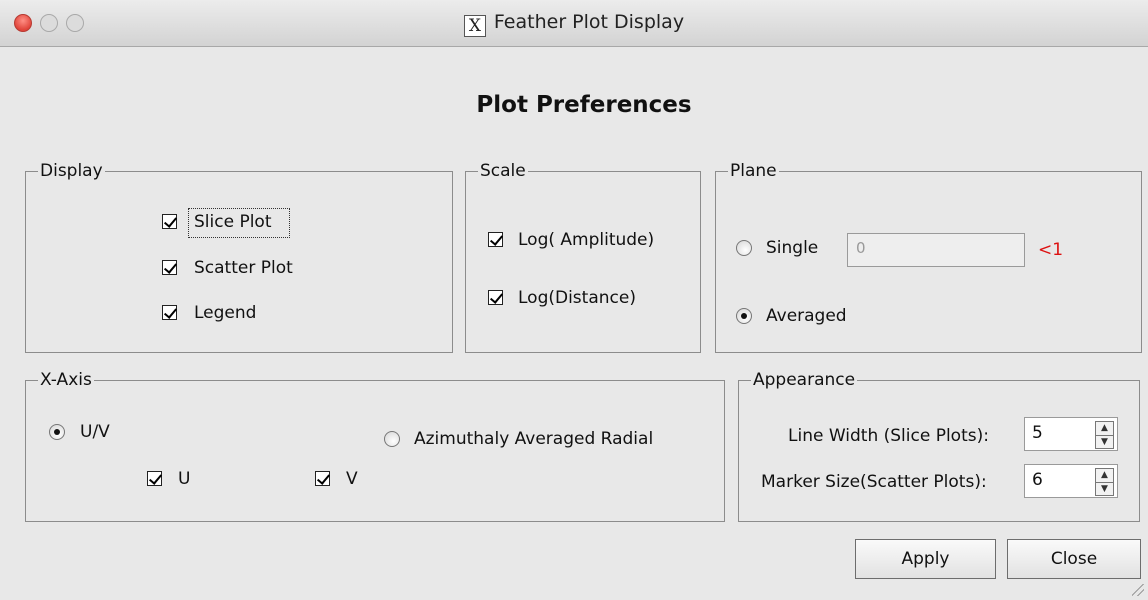 This screenshot has width=1148, height=600. Describe the element at coordinates (225, 313) in the screenshot. I see `legend-label: Legend` at that location.